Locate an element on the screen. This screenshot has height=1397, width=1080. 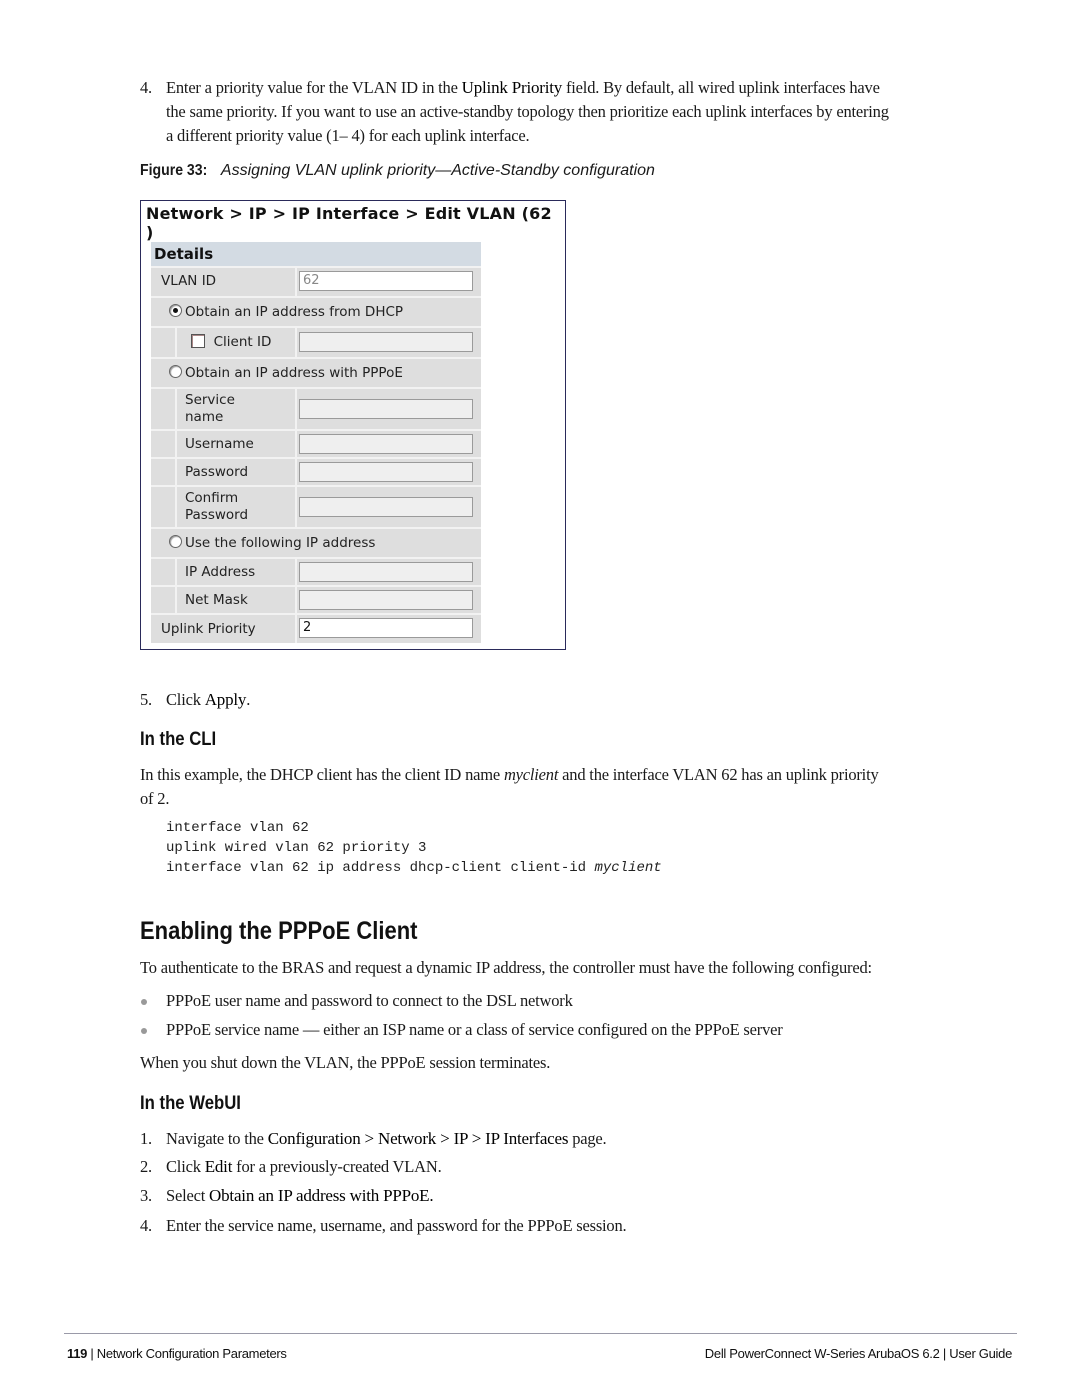
password-input is located at coordinates (386, 472).